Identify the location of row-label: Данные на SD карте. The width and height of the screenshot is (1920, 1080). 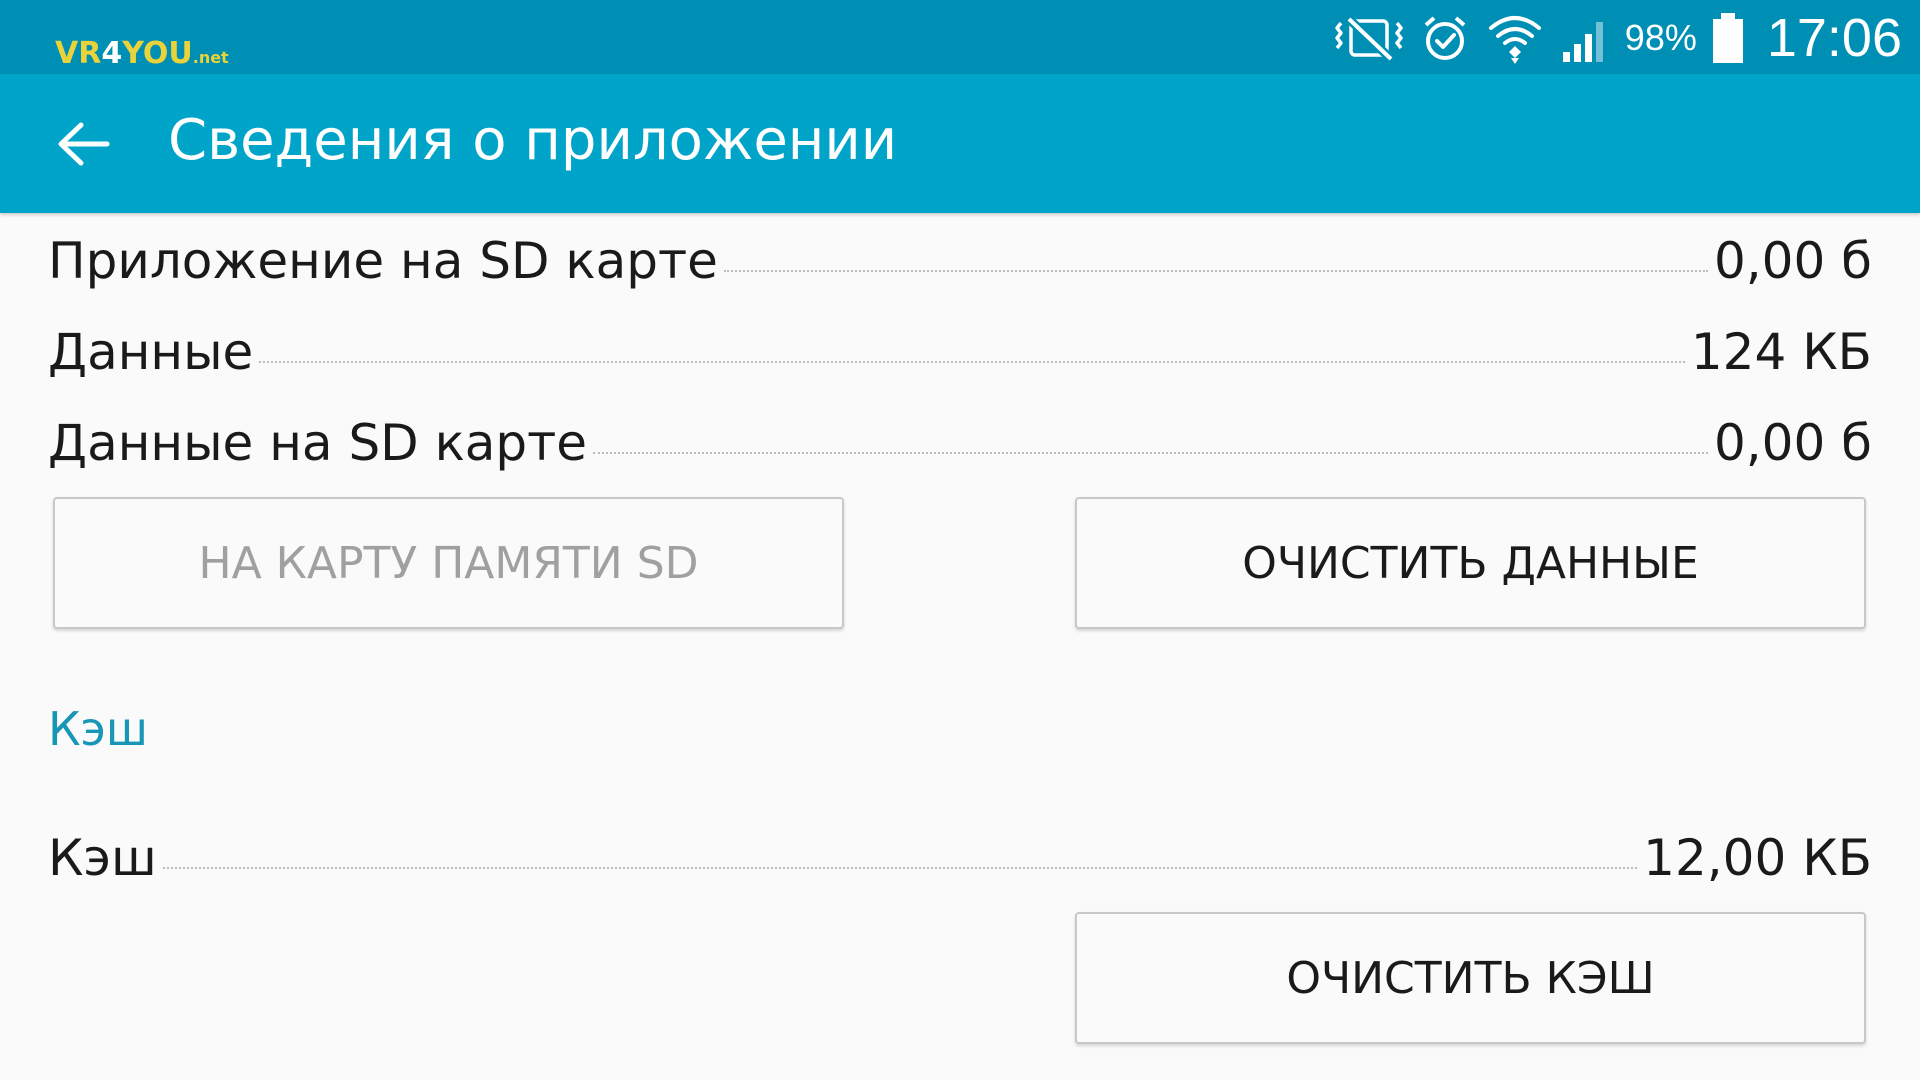
(318, 443).